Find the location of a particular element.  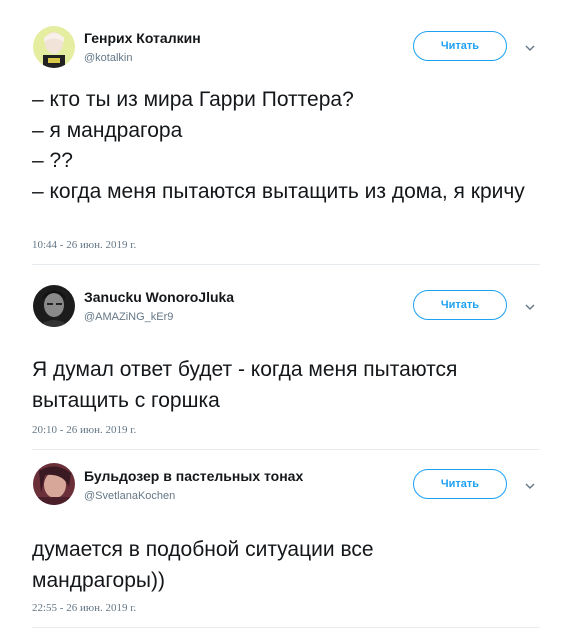

display-name: Бульдозер в пастельных тонах is located at coordinates (193, 476).